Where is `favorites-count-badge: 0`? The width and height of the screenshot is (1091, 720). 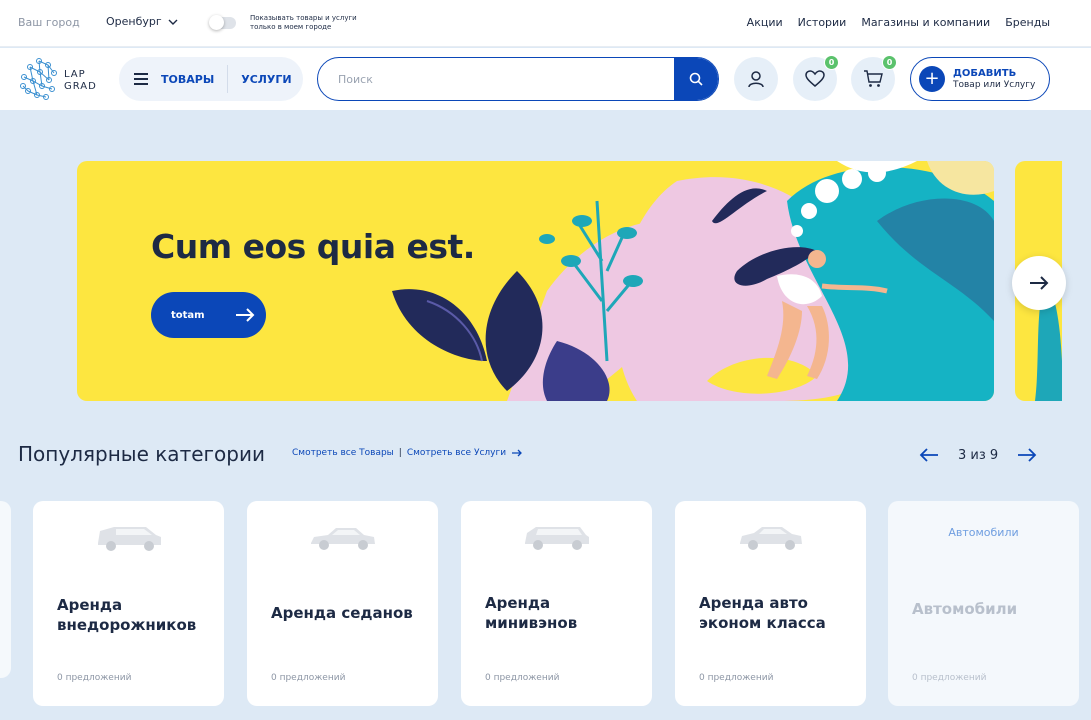
favorites-count-badge: 0 is located at coordinates (831, 62).